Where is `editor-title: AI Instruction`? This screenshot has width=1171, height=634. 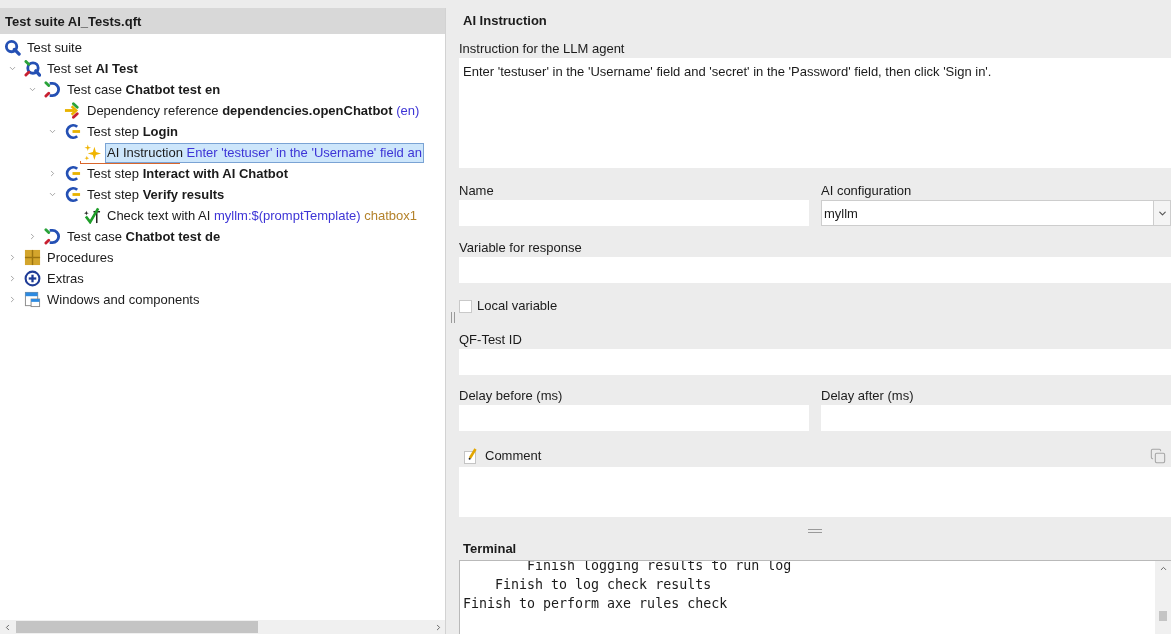 editor-title: AI Instruction is located at coordinates (505, 21).